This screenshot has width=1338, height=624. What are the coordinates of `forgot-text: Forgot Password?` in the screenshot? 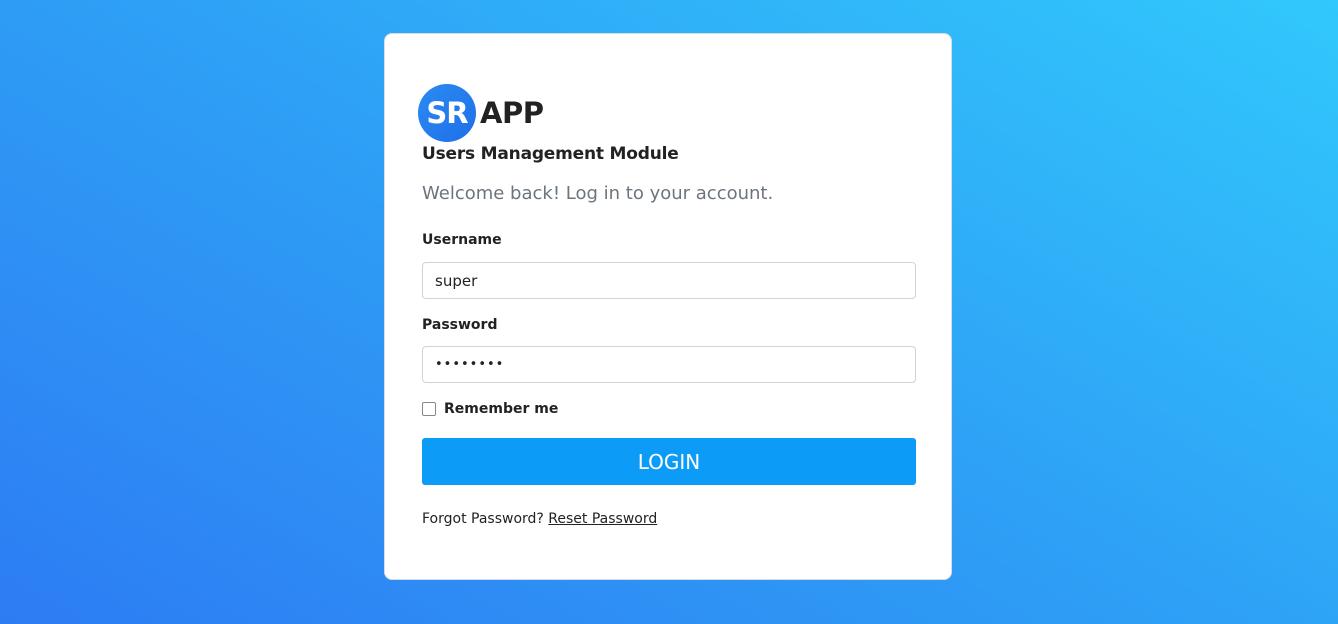 It's located at (483, 519).